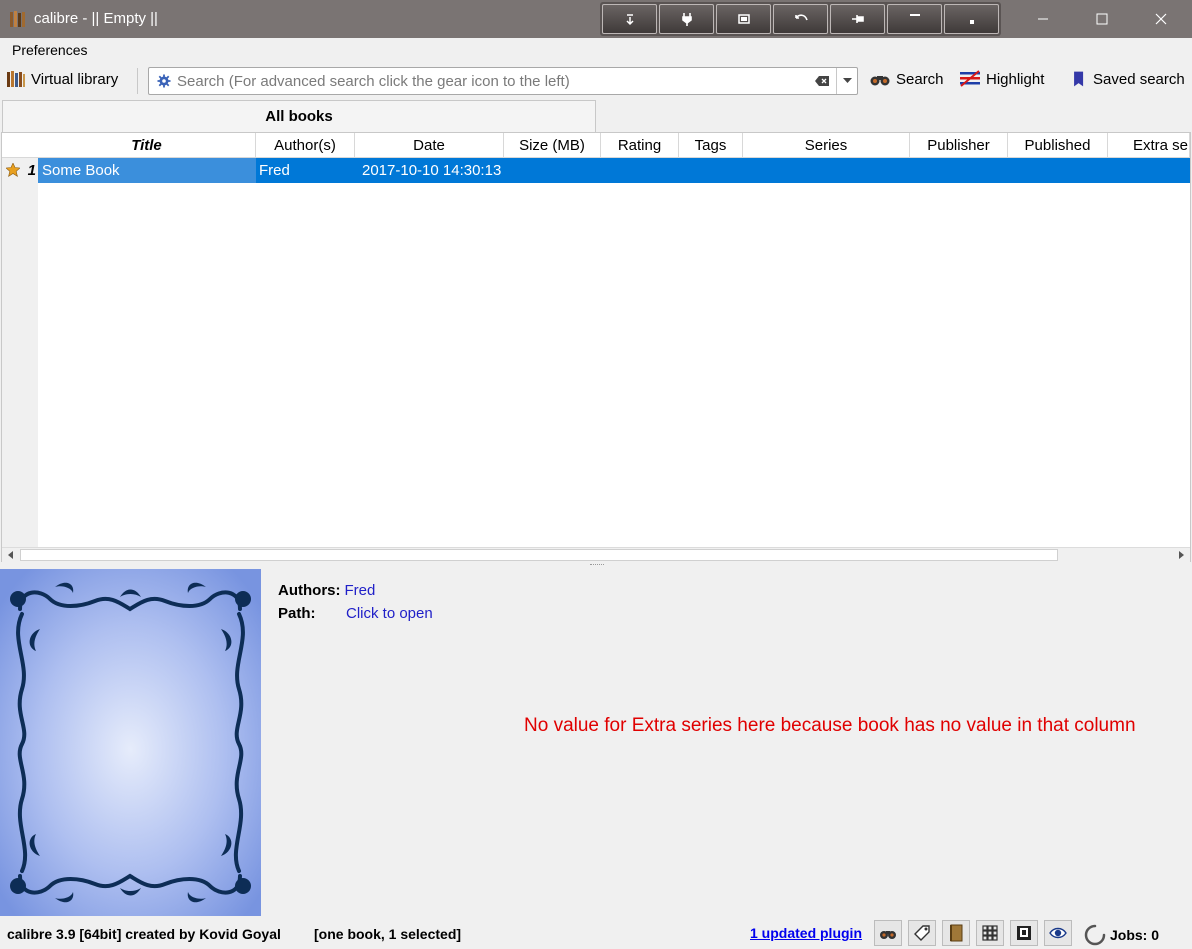 The height and width of the screenshot is (949, 1192). I want to click on path-label: Path:, so click(297, 613).